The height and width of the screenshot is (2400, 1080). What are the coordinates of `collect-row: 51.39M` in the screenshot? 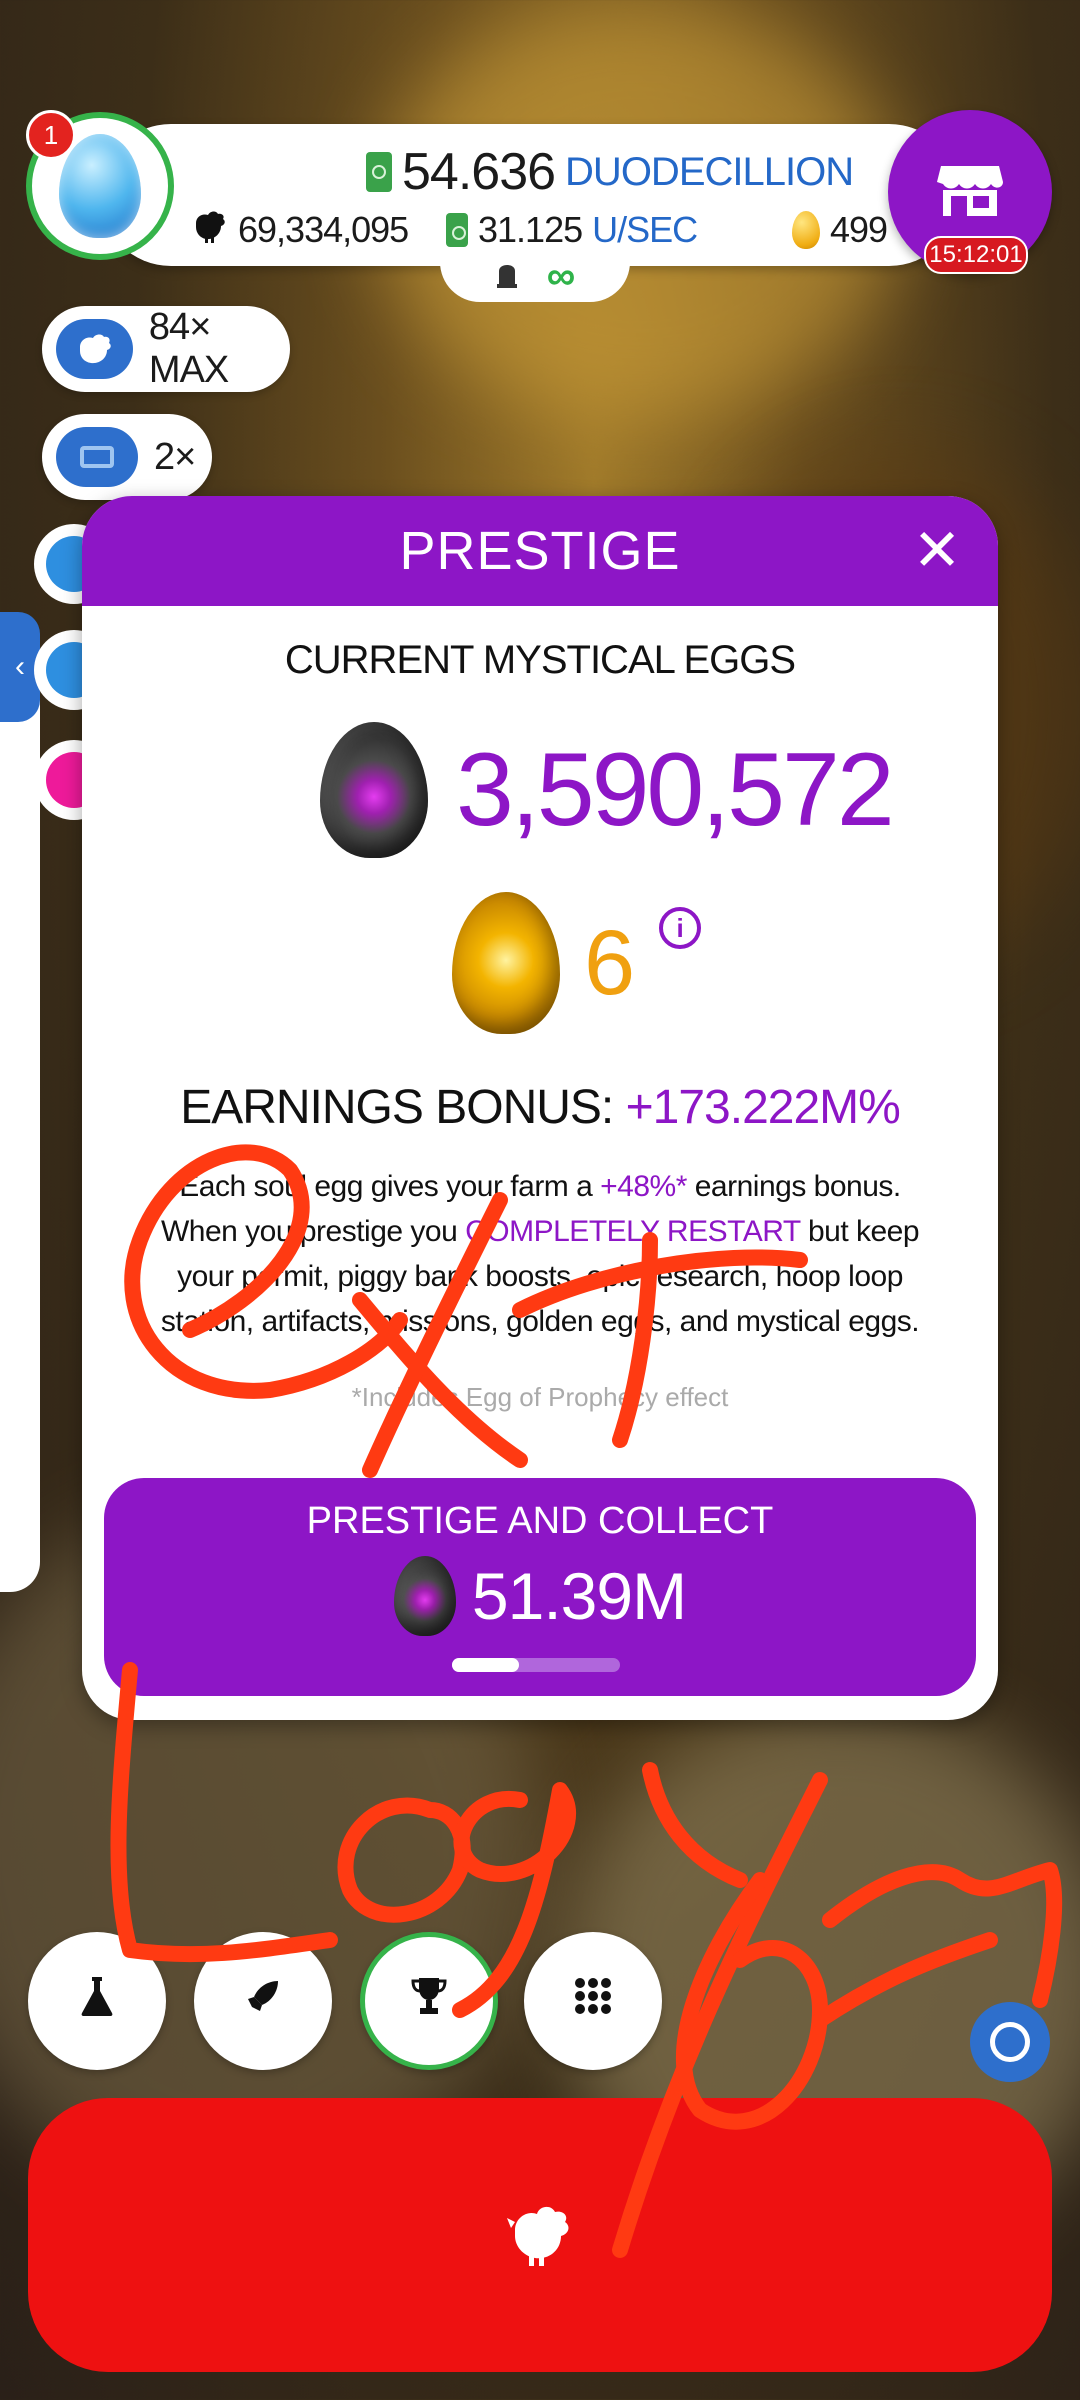 It's located at (540, 1596).